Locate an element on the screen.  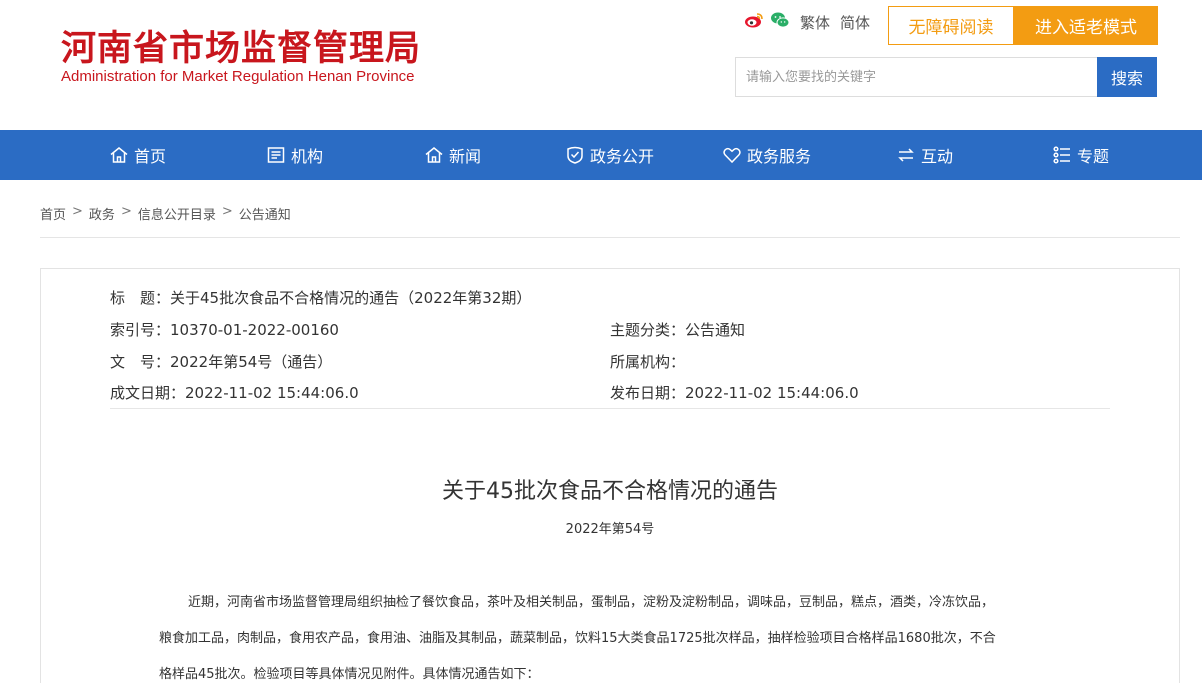
meta-organization: 所属机构： is located at coordinates (647, 361).